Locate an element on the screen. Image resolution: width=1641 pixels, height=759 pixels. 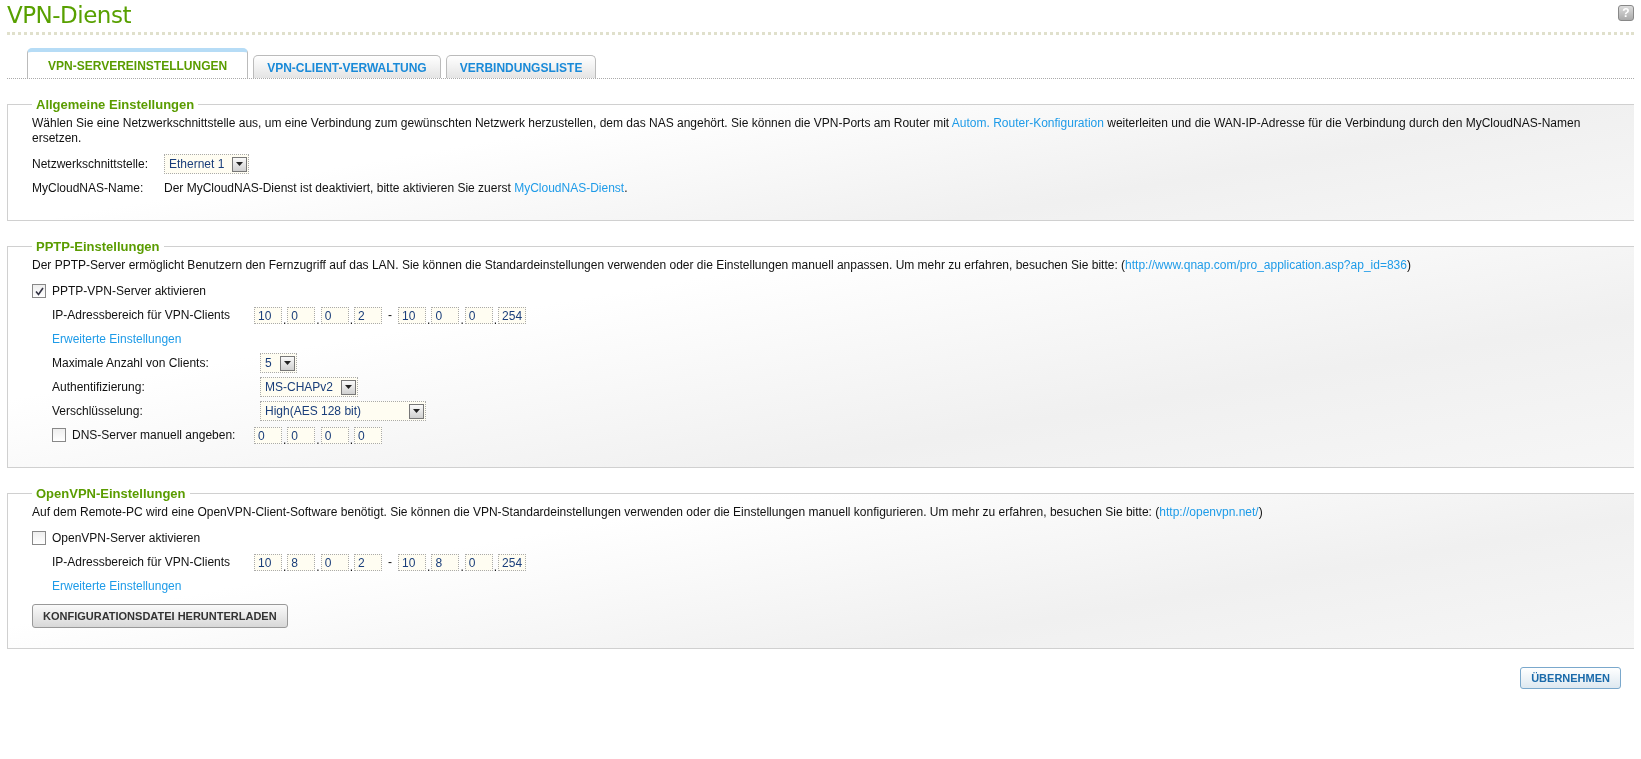
checkbox-label: OpenVPN-Server aktivieren is located at coordinates (126, 538).